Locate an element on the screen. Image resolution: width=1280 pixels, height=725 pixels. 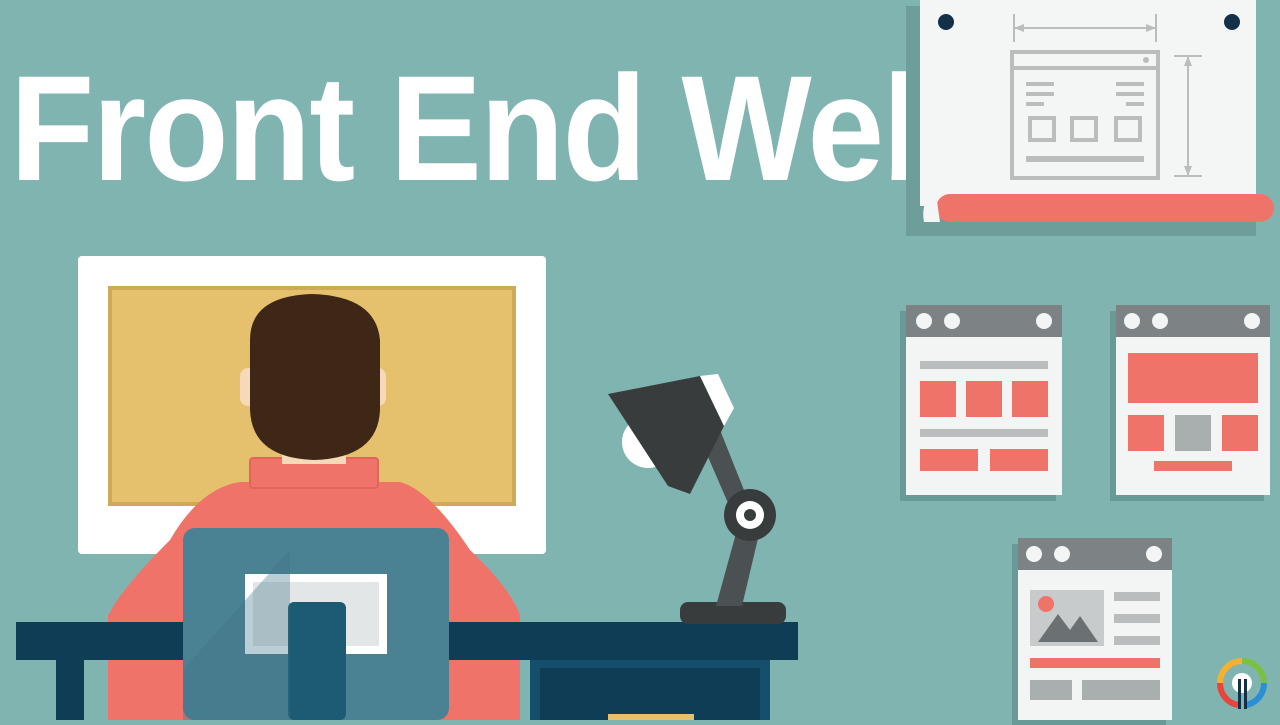
image-placeholder-icon is located at coordinates (1067, 618).